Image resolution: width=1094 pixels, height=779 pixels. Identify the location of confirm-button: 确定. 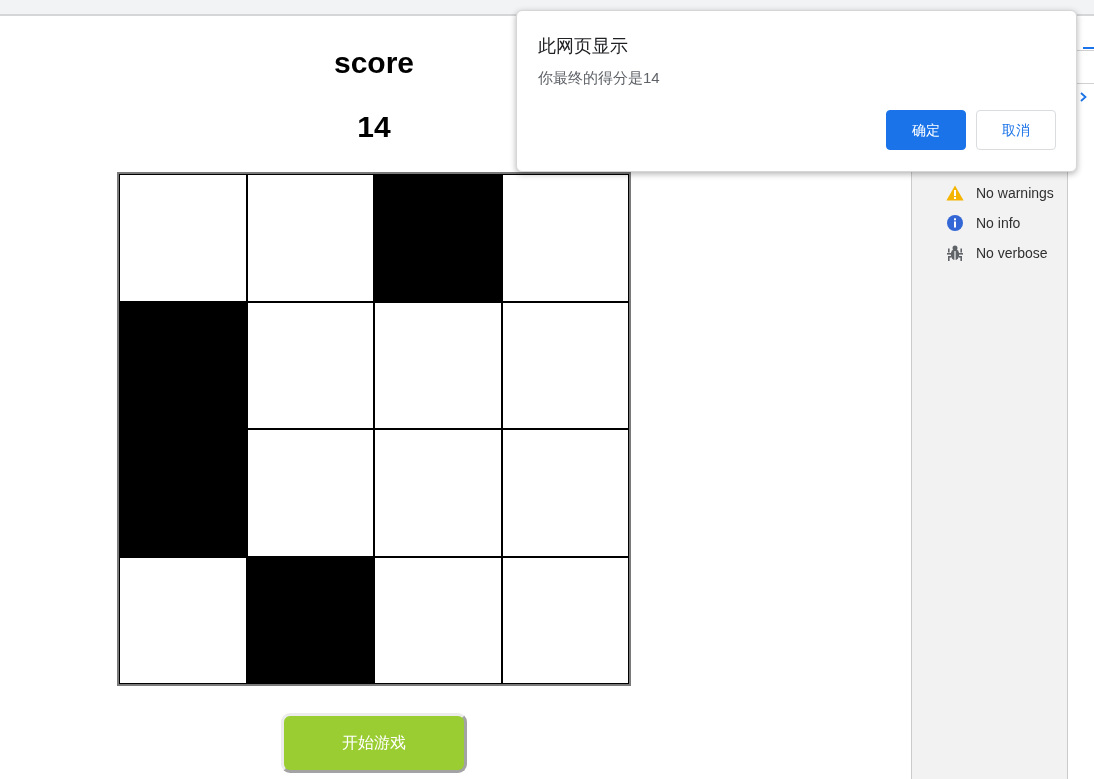
(926, 130).